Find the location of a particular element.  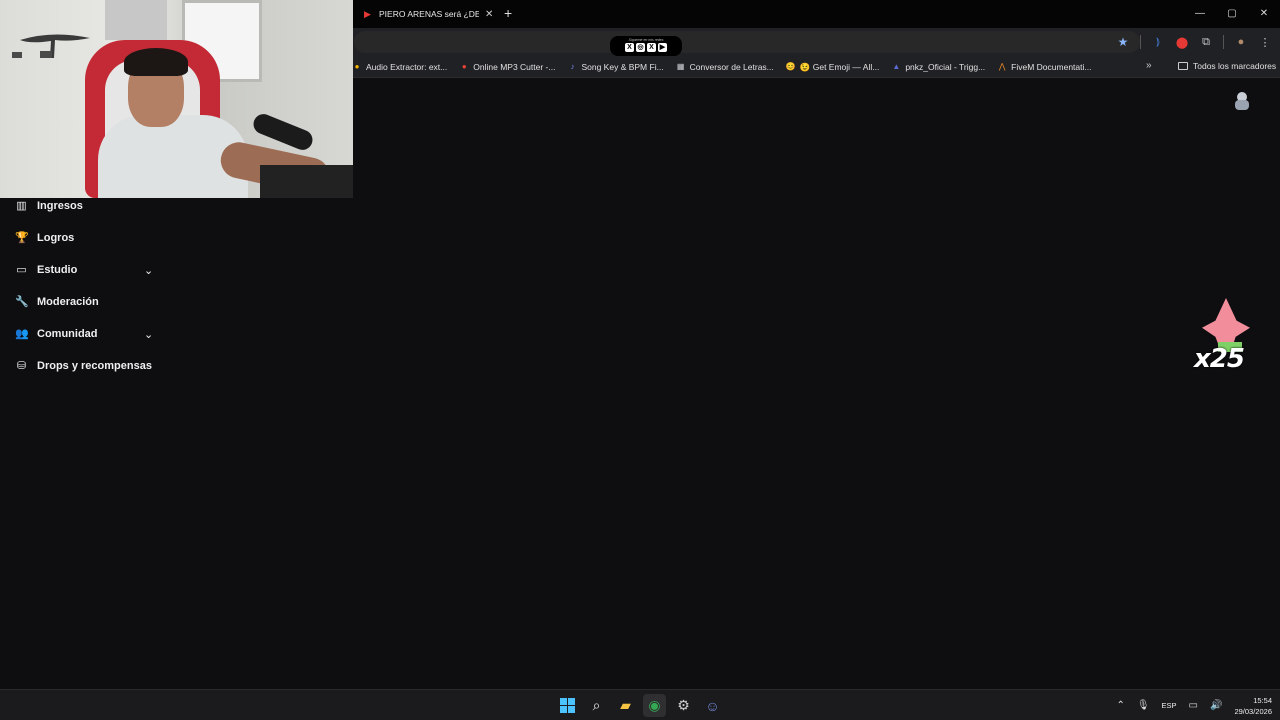

chrome-icon: ◉ is located at coordinates (654, 705).